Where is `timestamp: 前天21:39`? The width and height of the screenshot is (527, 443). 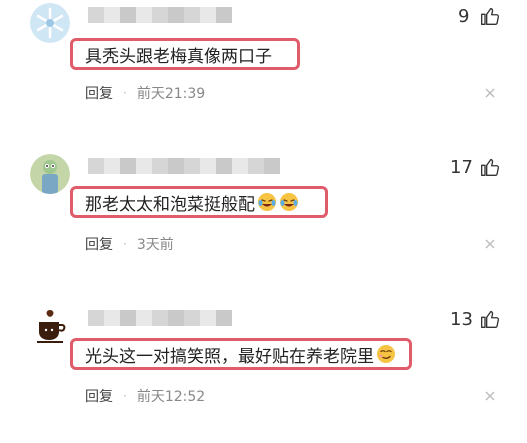
timestamp: 前天21:39 is located at coordinates (171, 94).